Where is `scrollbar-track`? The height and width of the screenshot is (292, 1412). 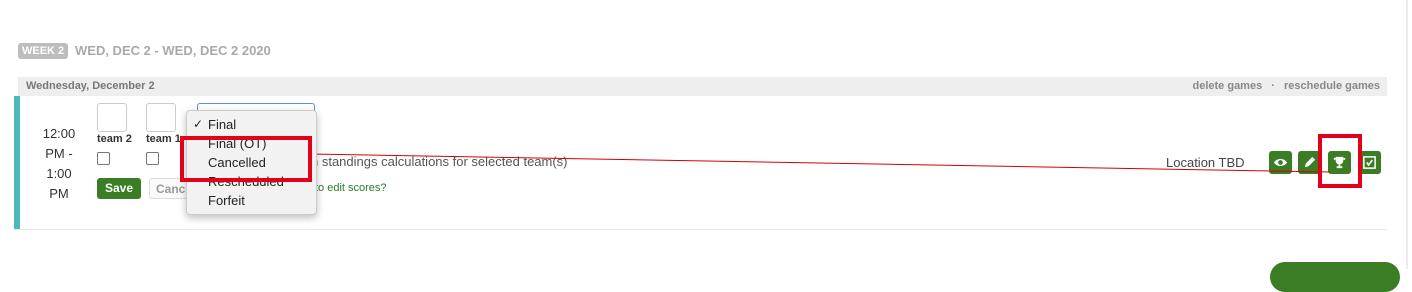 scrollbar-track is located at coordinates (1407, 134).